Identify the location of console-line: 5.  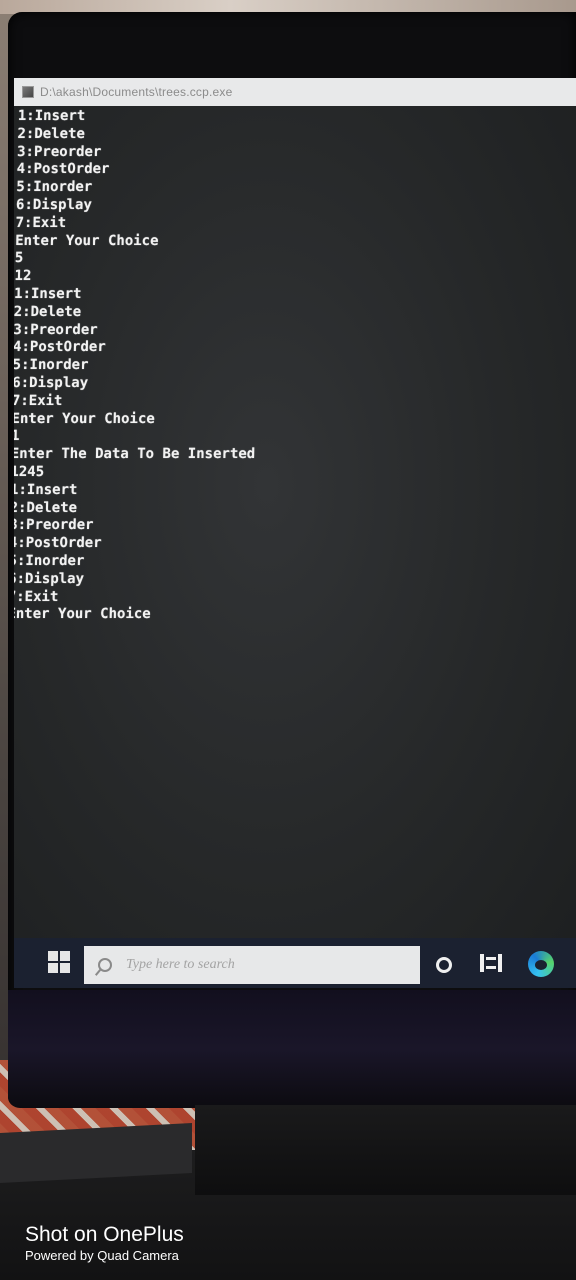
(19, 258).